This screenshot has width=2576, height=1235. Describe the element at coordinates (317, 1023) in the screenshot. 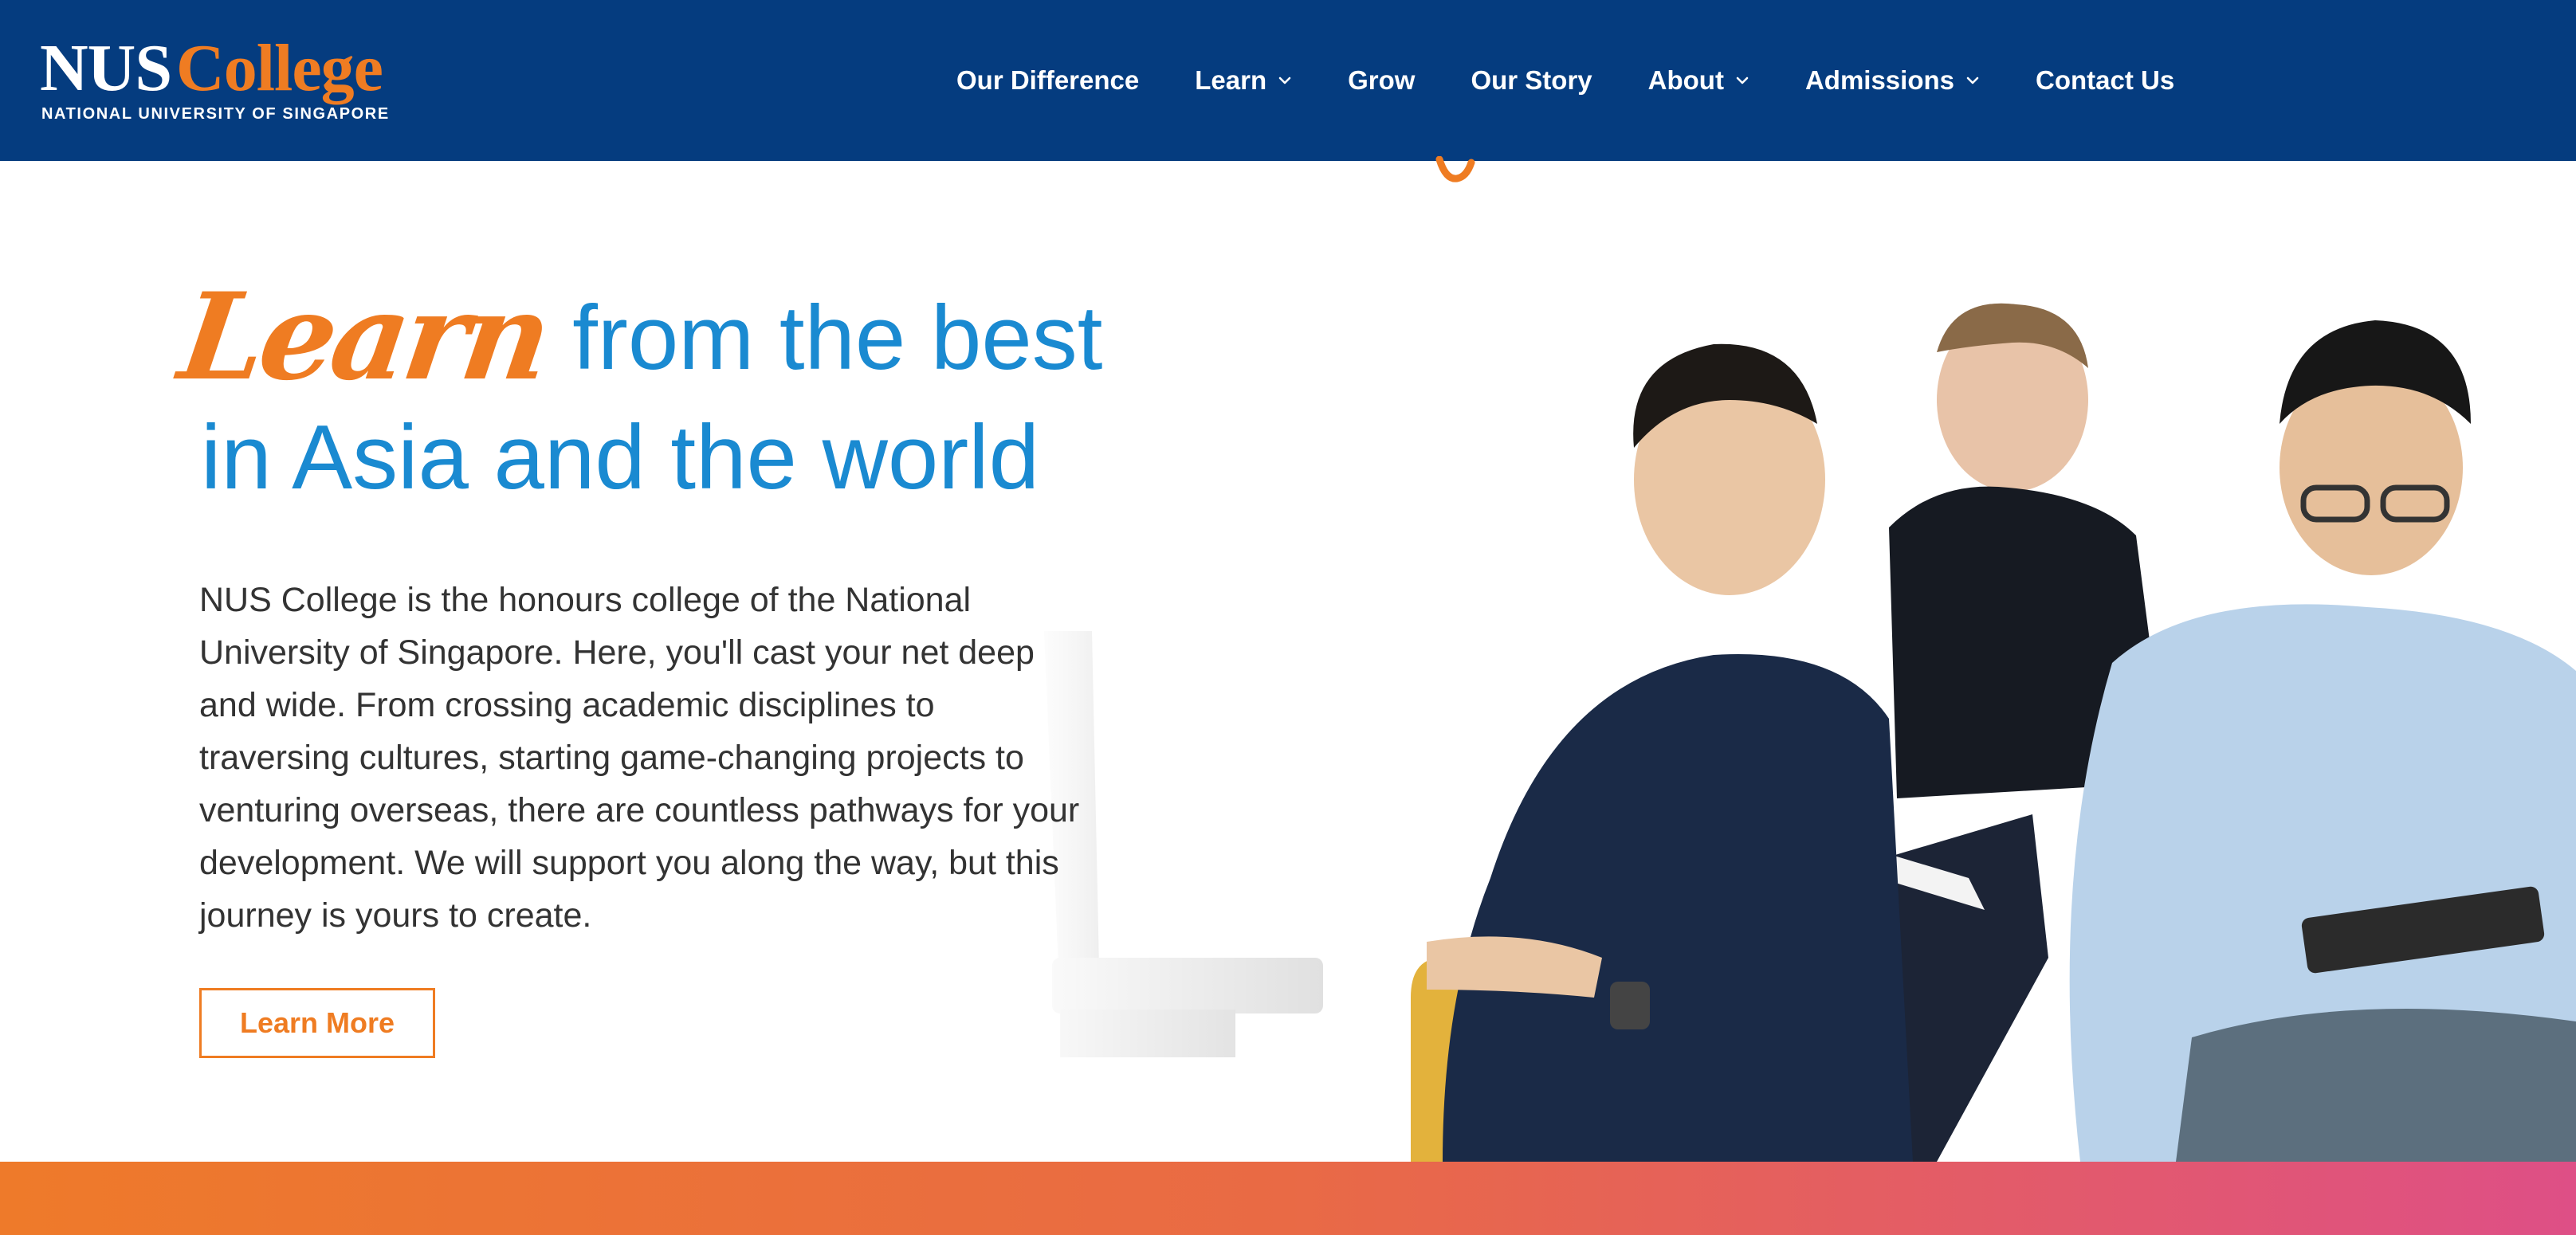

I see `learn-more-button: Learn More` at that location.